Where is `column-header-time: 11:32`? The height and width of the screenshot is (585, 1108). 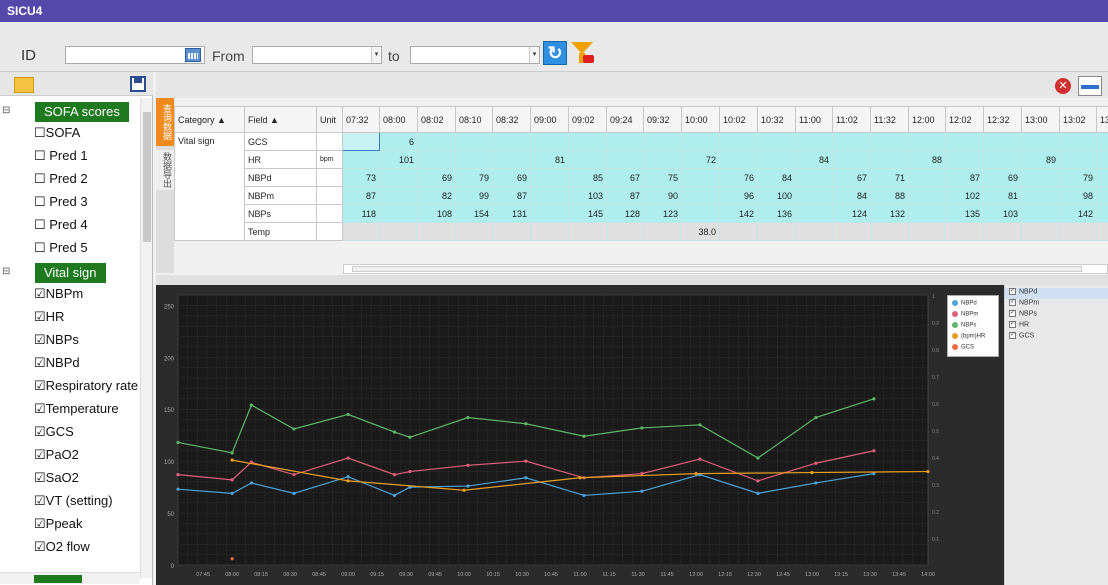 column-header-time: 11:32 is located at coordinates (889, 119).